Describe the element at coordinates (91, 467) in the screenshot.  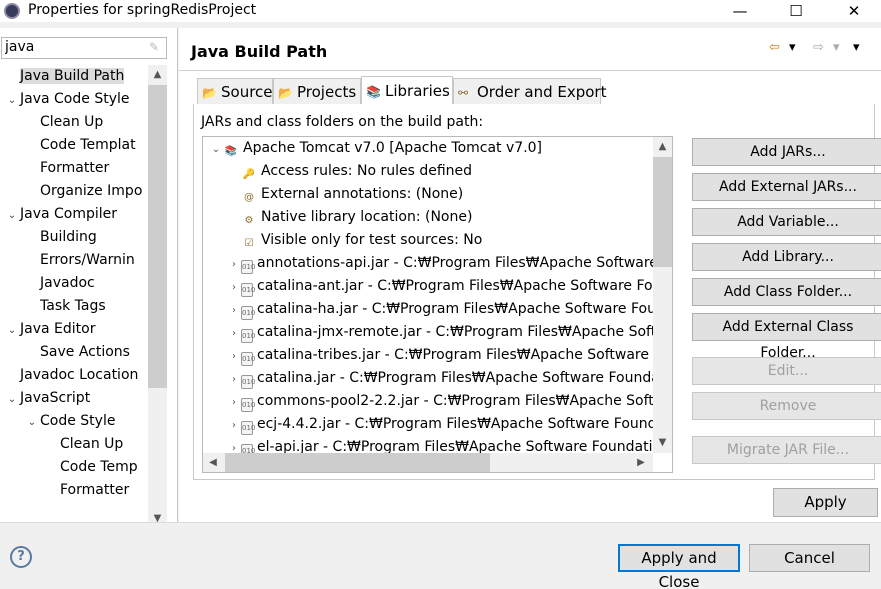
I see `nav-tree-item: Code Temp` at that location.